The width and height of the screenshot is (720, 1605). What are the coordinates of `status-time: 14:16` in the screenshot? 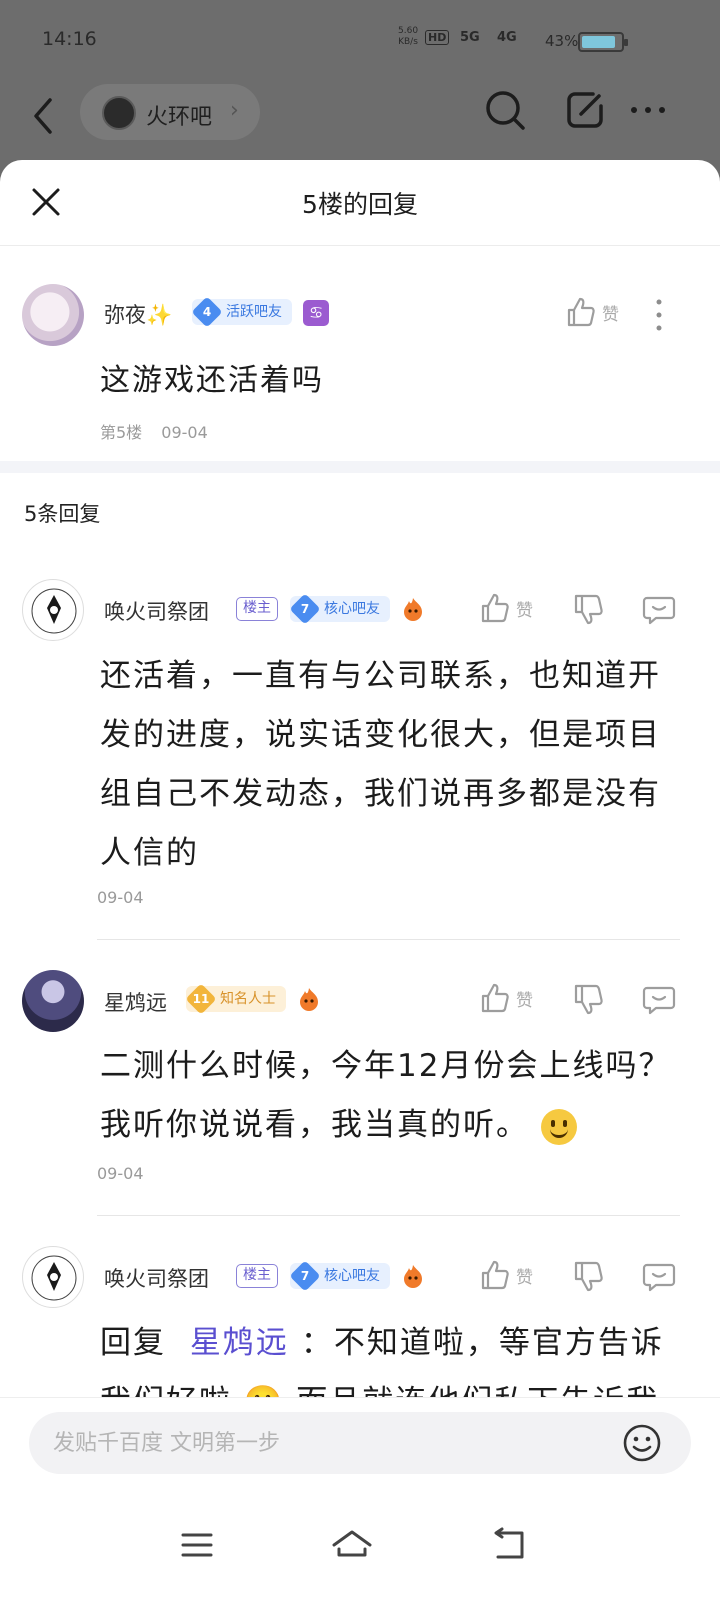 It's located at (69, 39).